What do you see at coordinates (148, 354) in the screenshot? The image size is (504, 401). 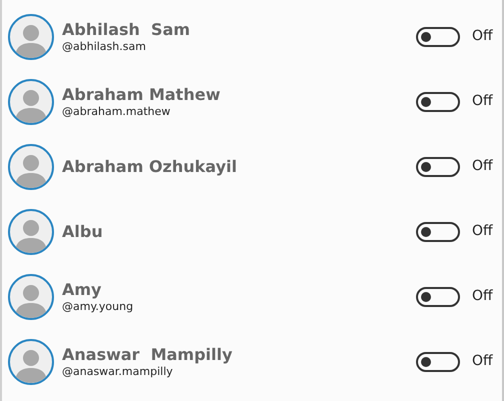 I see `contact-name: Anaswar Mampilly` at bounding box center [148, 354].